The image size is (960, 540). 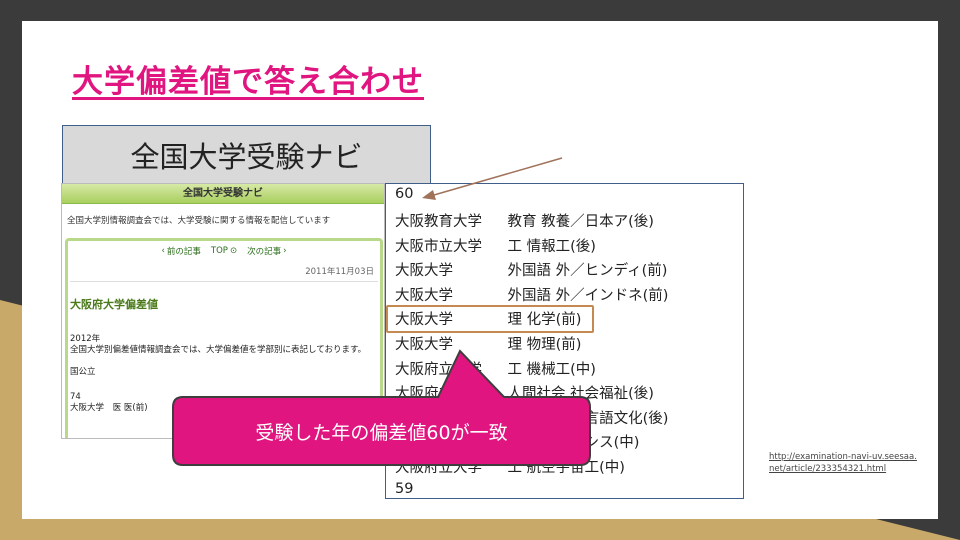 I want to click on next-article-link: 次の記事 ›, so click(x=266, y=251).